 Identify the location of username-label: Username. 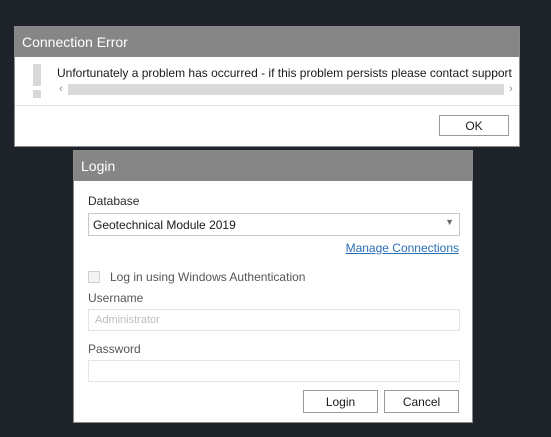
(116, 298).